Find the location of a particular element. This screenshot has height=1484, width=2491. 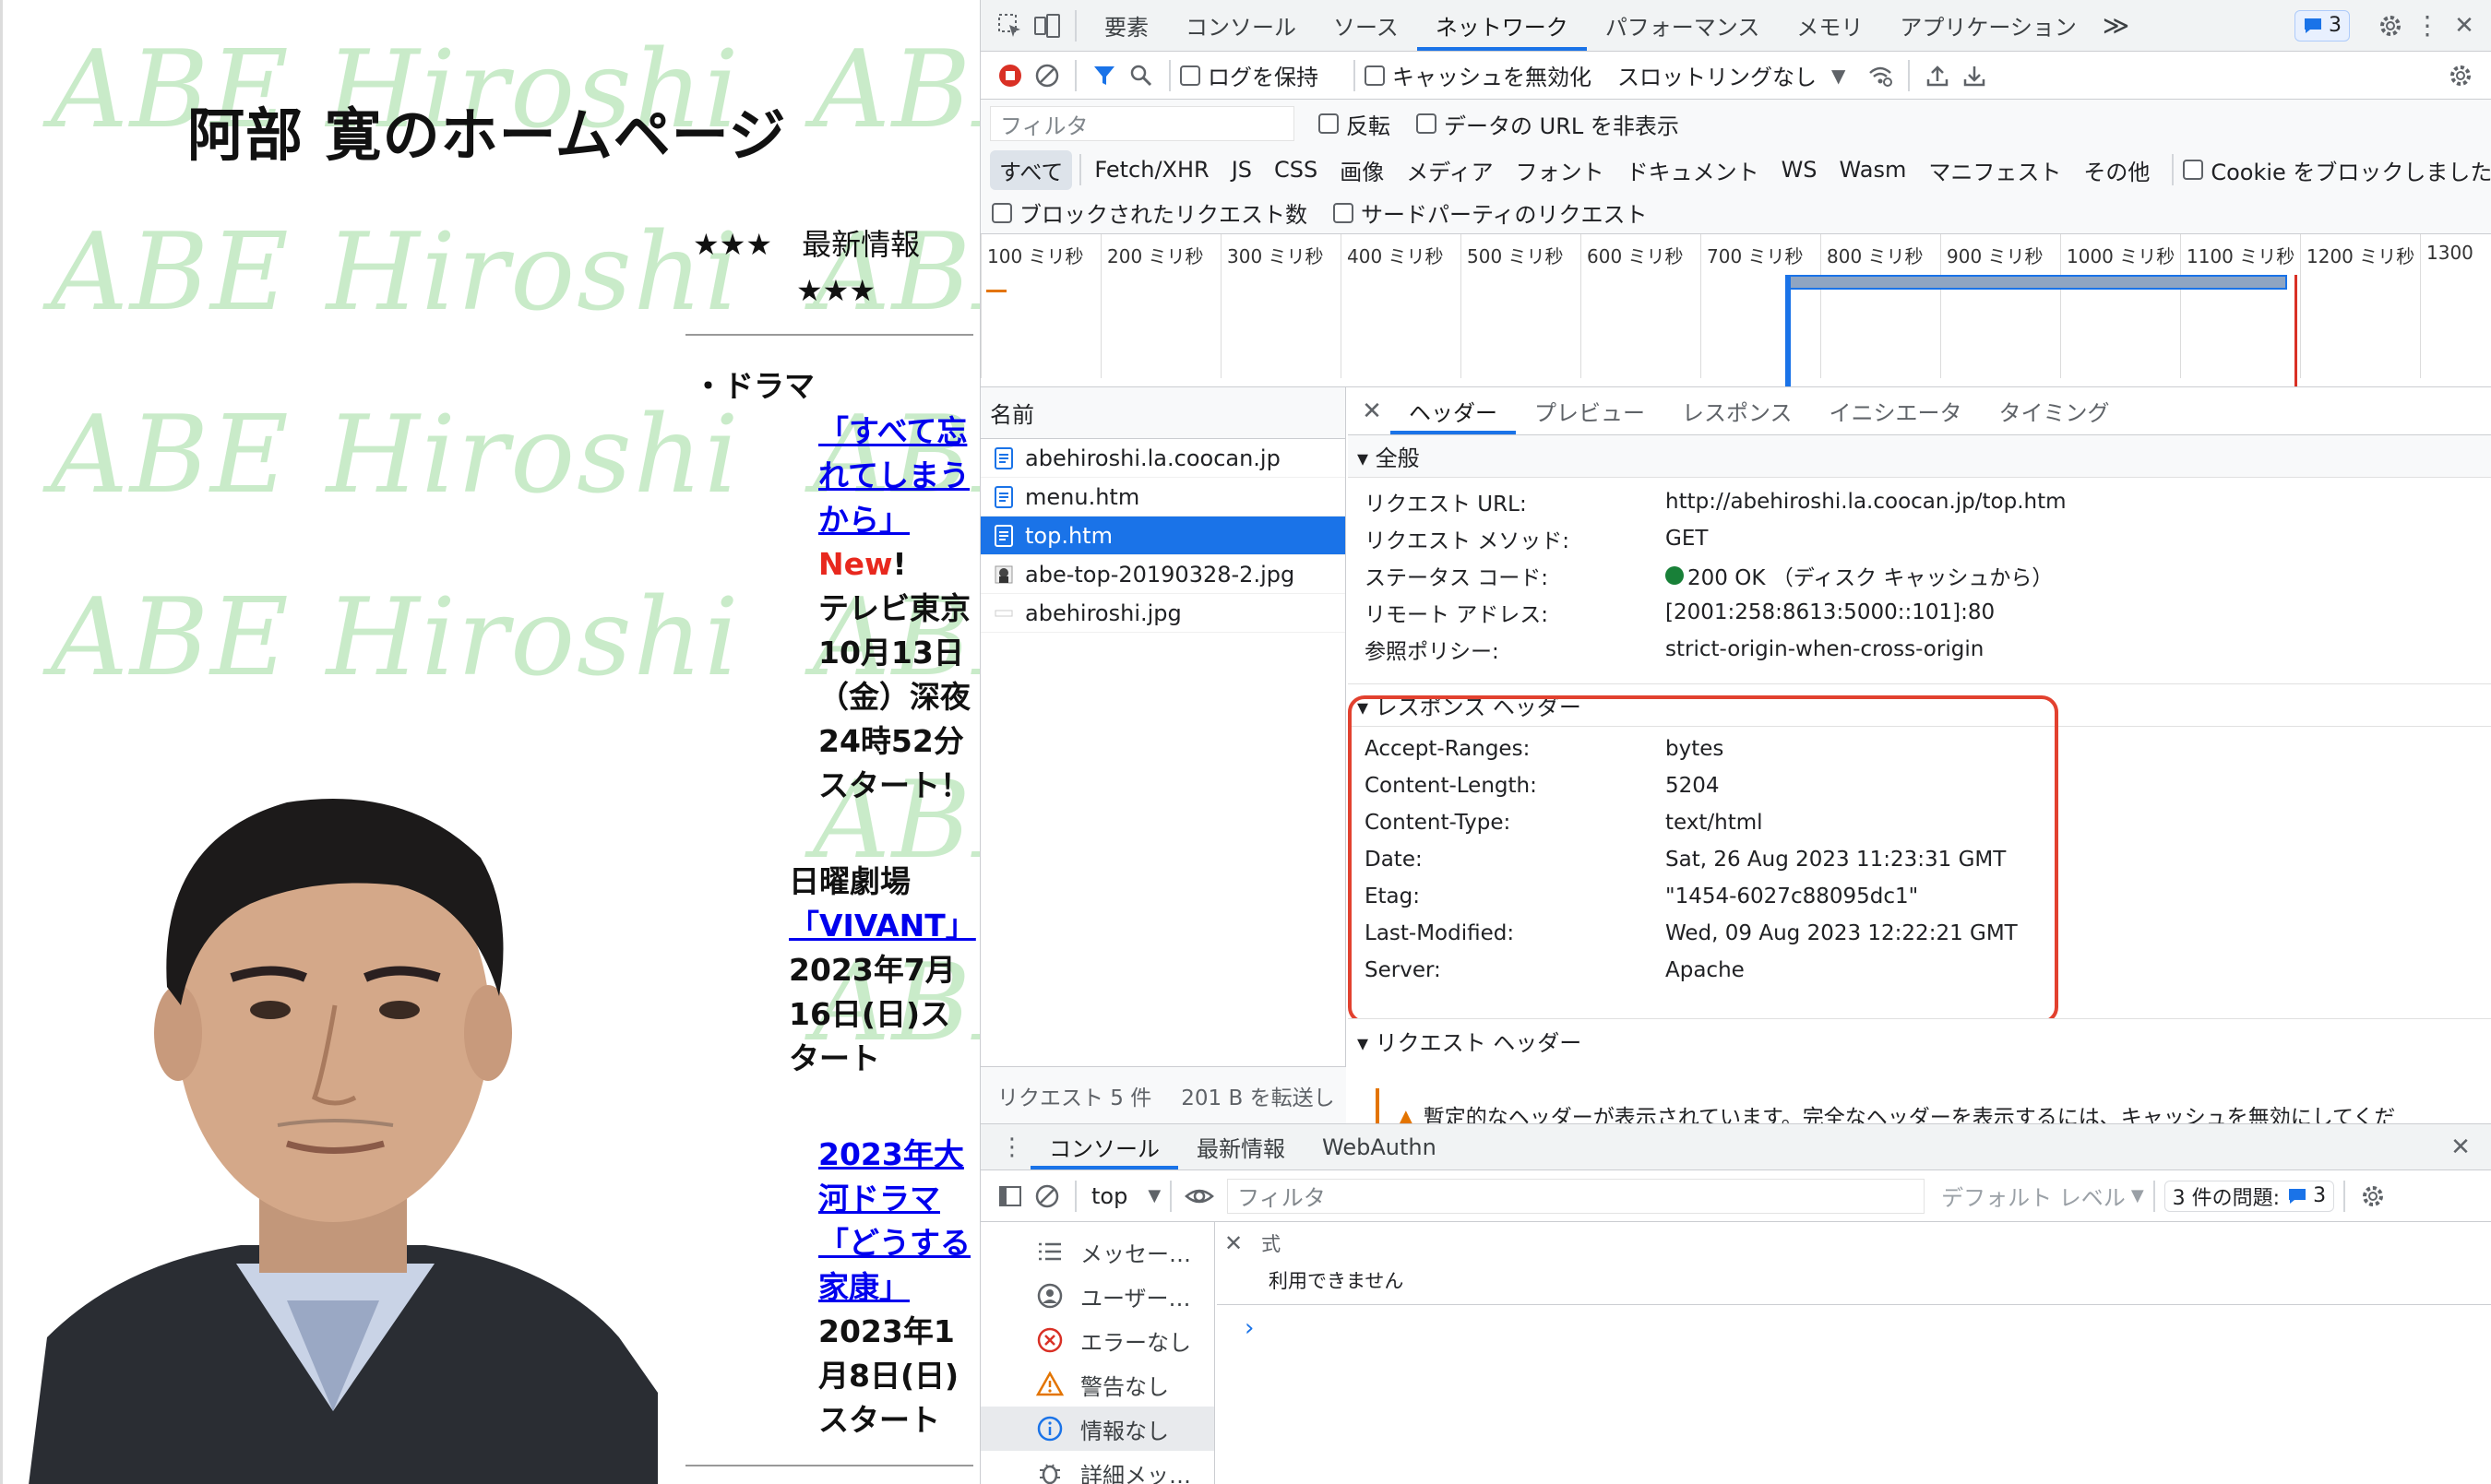

news-item-2: 日曜劇場 「VIVANT」 2023年7月16日(日)スタート is located at coordinates (882, 970).